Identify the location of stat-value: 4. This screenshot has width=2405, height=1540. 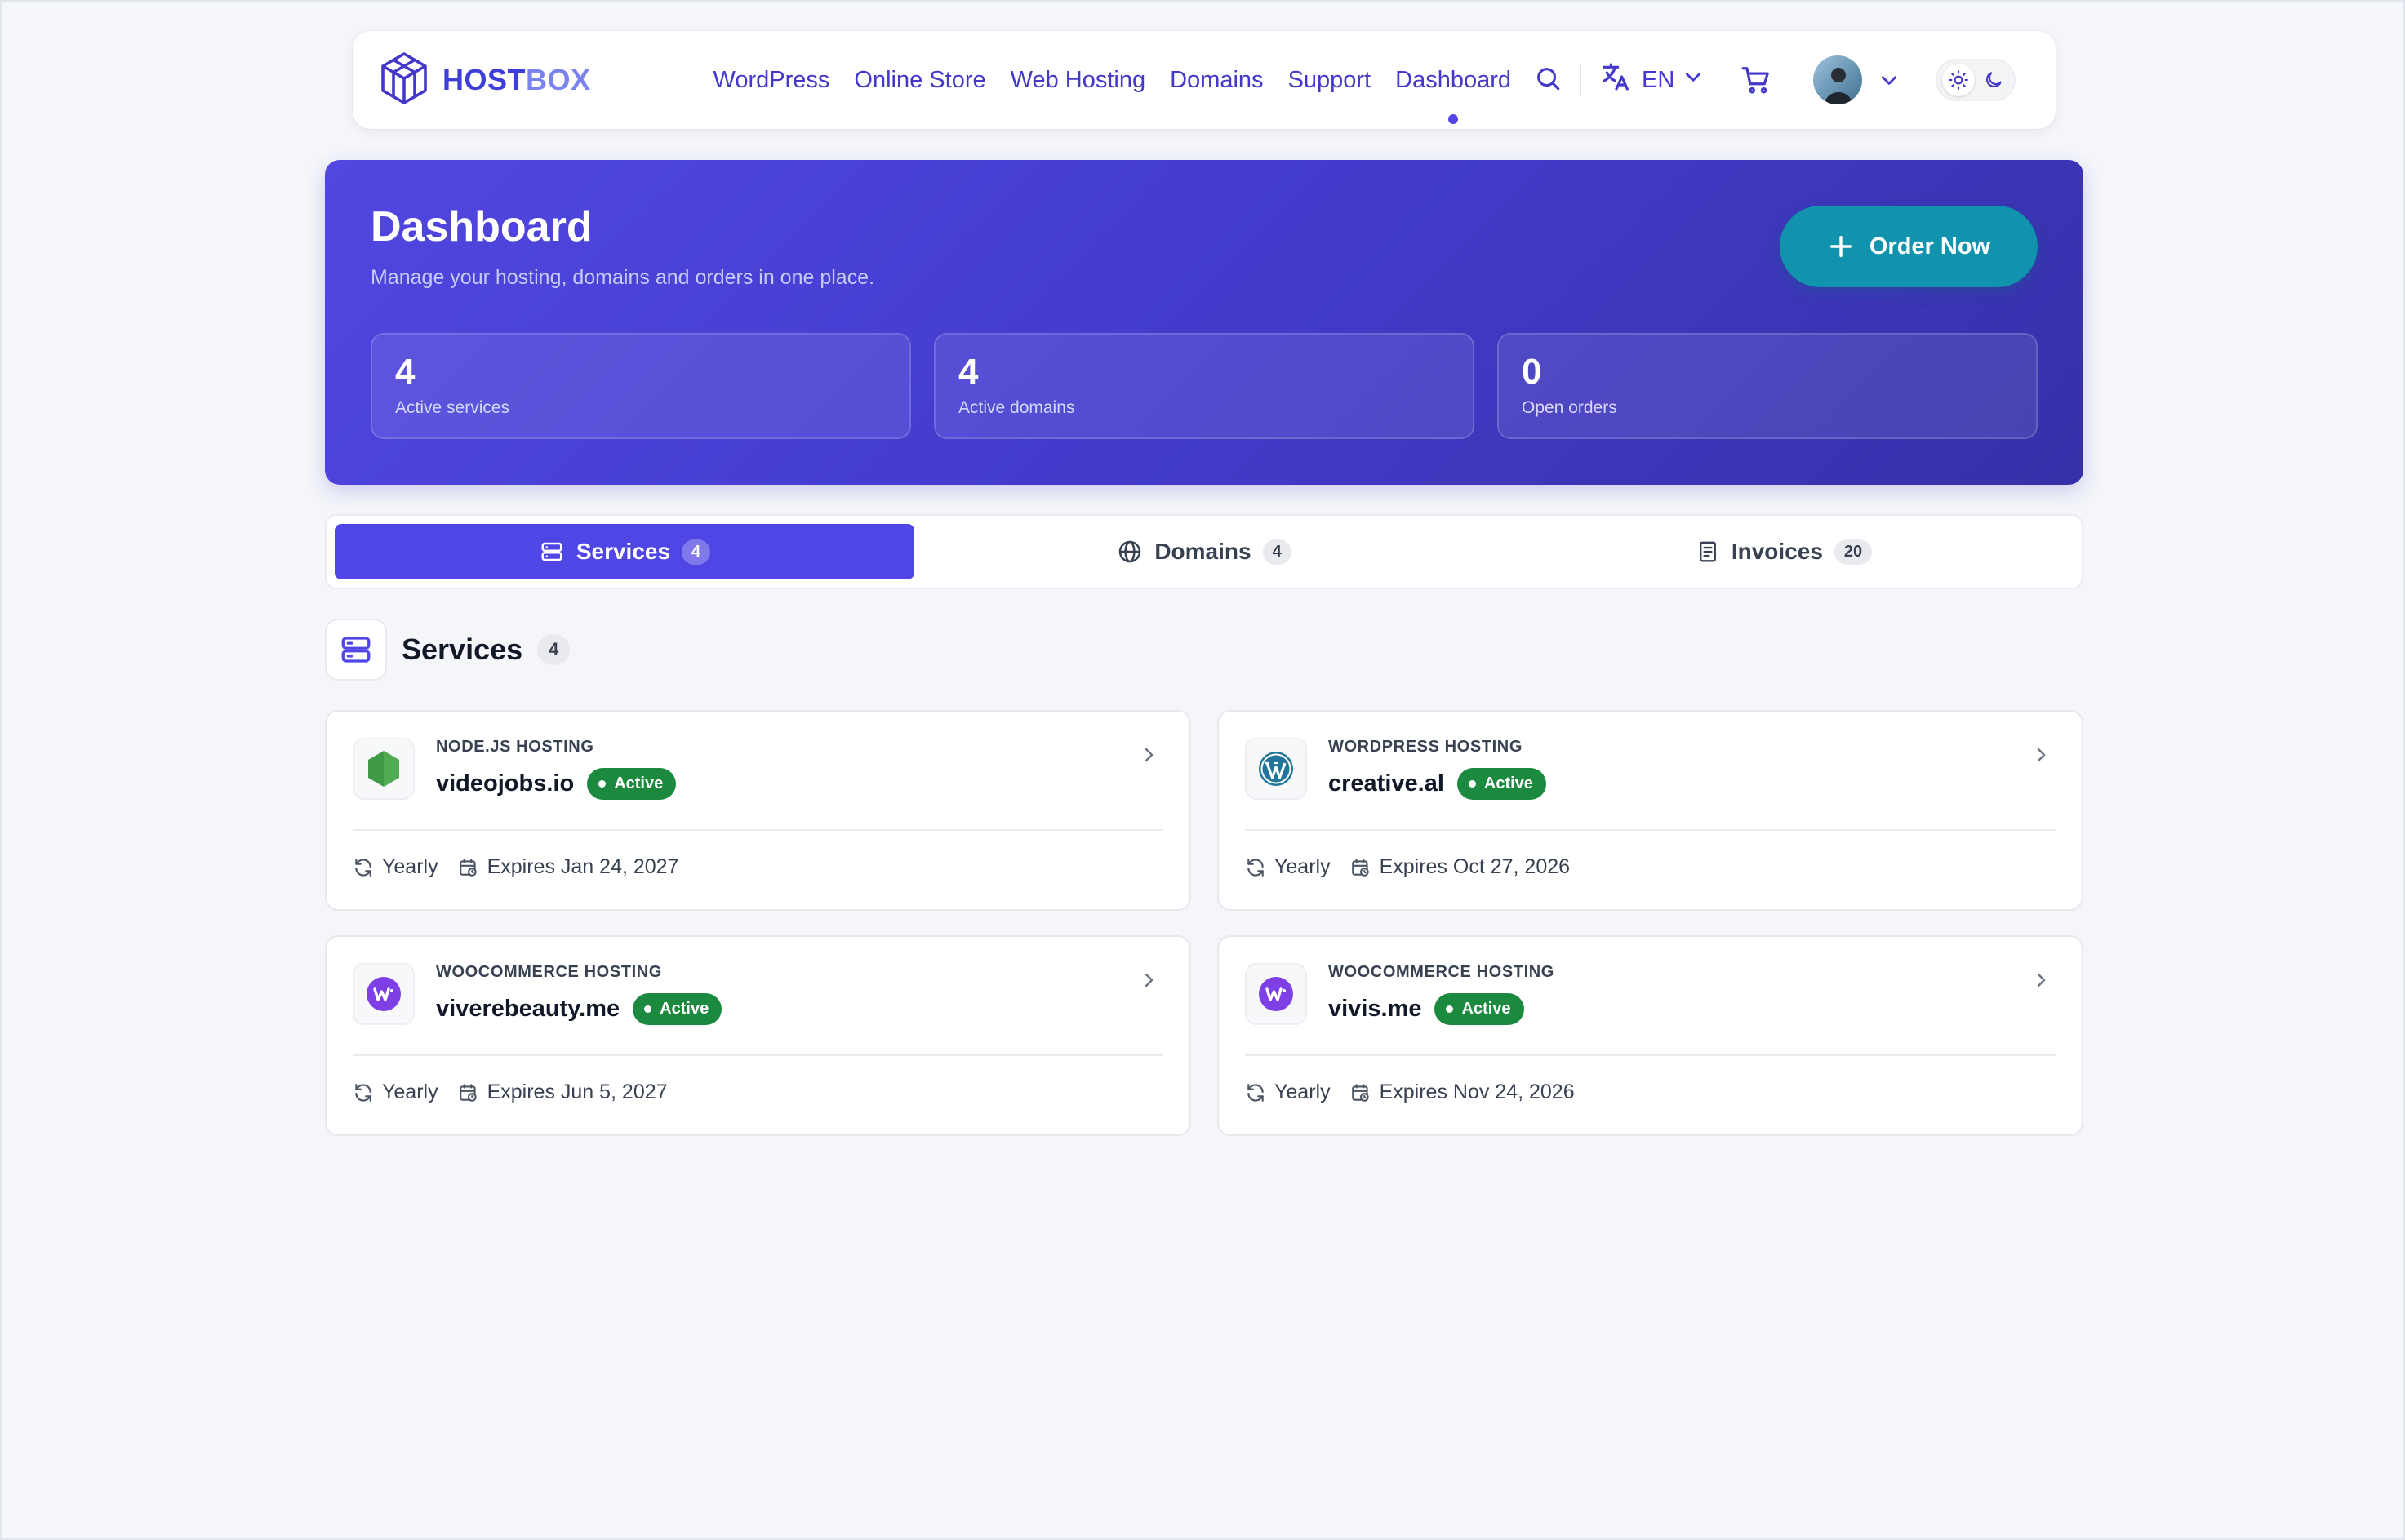
(405, 372).